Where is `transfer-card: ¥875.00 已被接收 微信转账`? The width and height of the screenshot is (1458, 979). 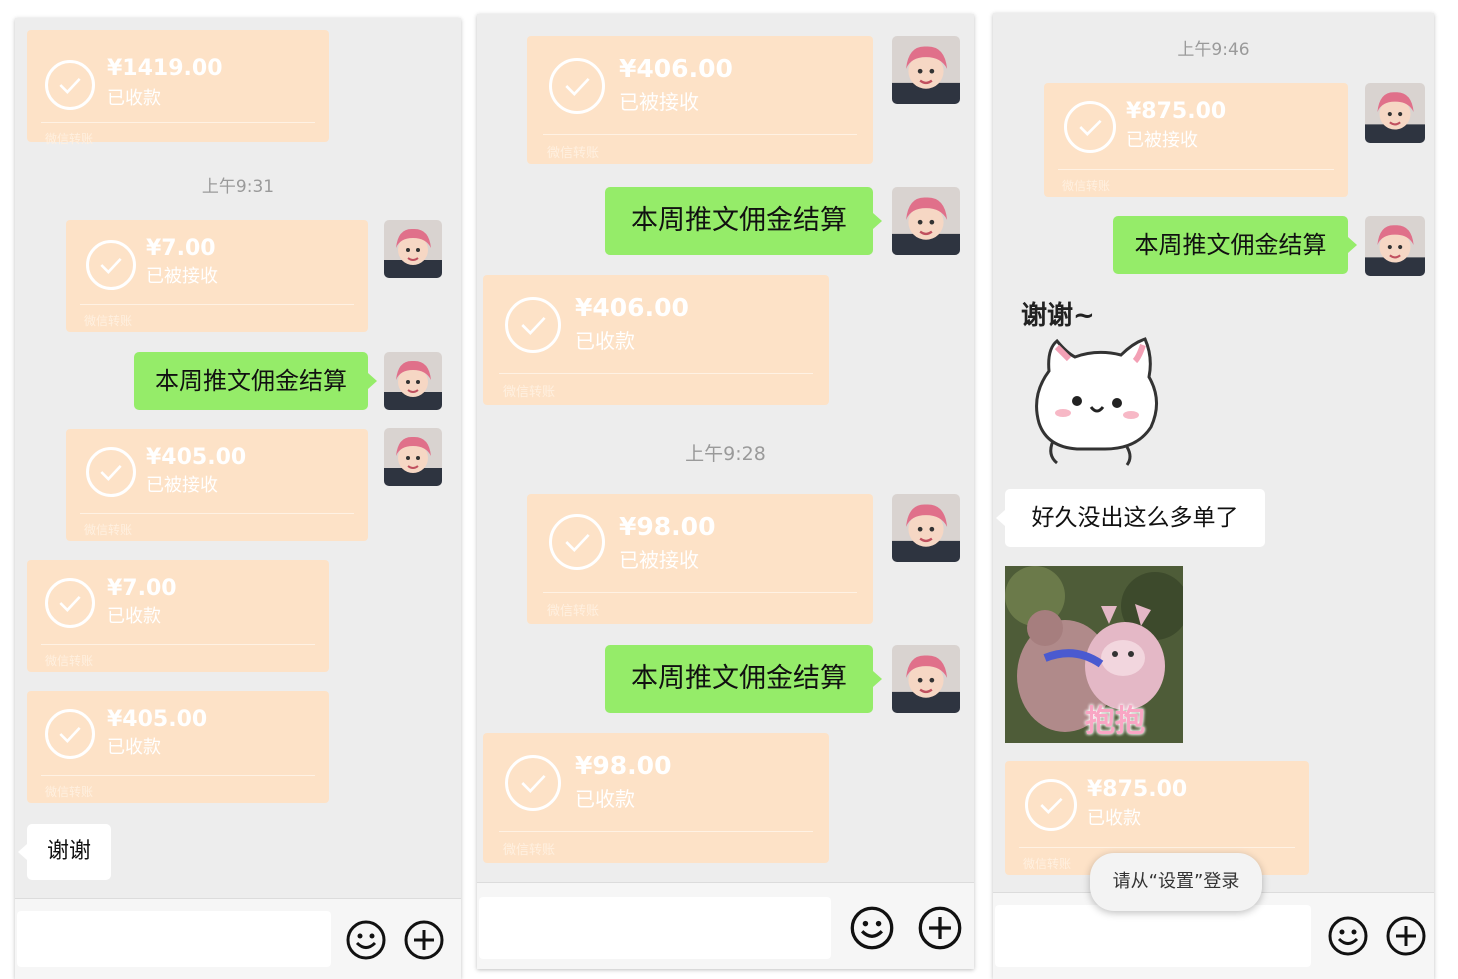 transfer-card: ¥875.00 已被接收 微信转账 is located at coordinates (1196, 140).